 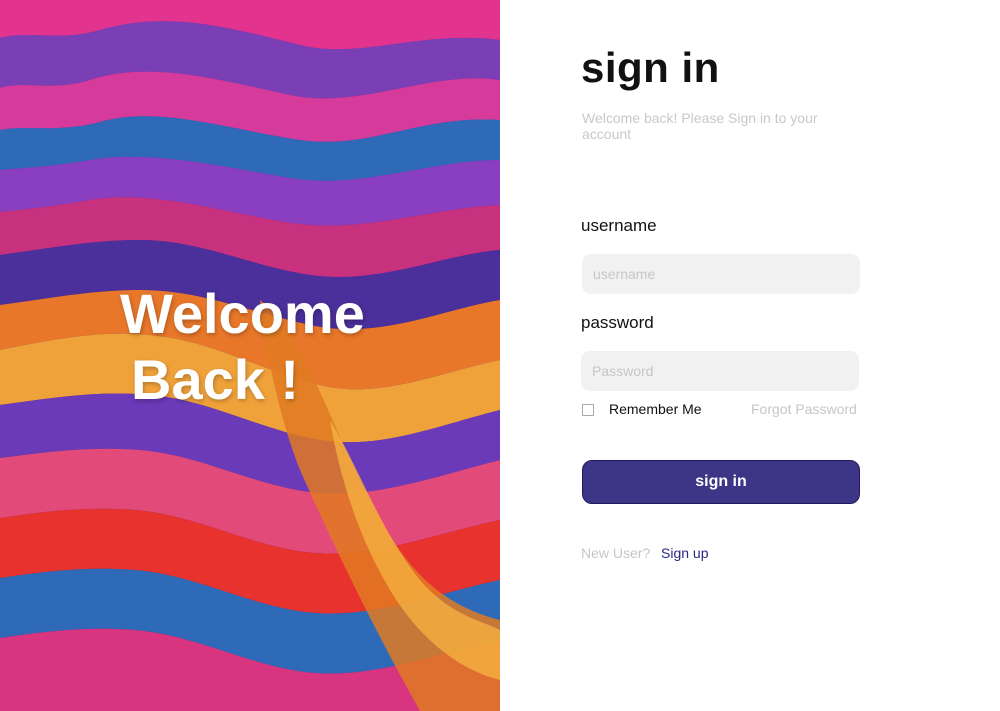 I want to click on username-input, so click(x=721, y=274).